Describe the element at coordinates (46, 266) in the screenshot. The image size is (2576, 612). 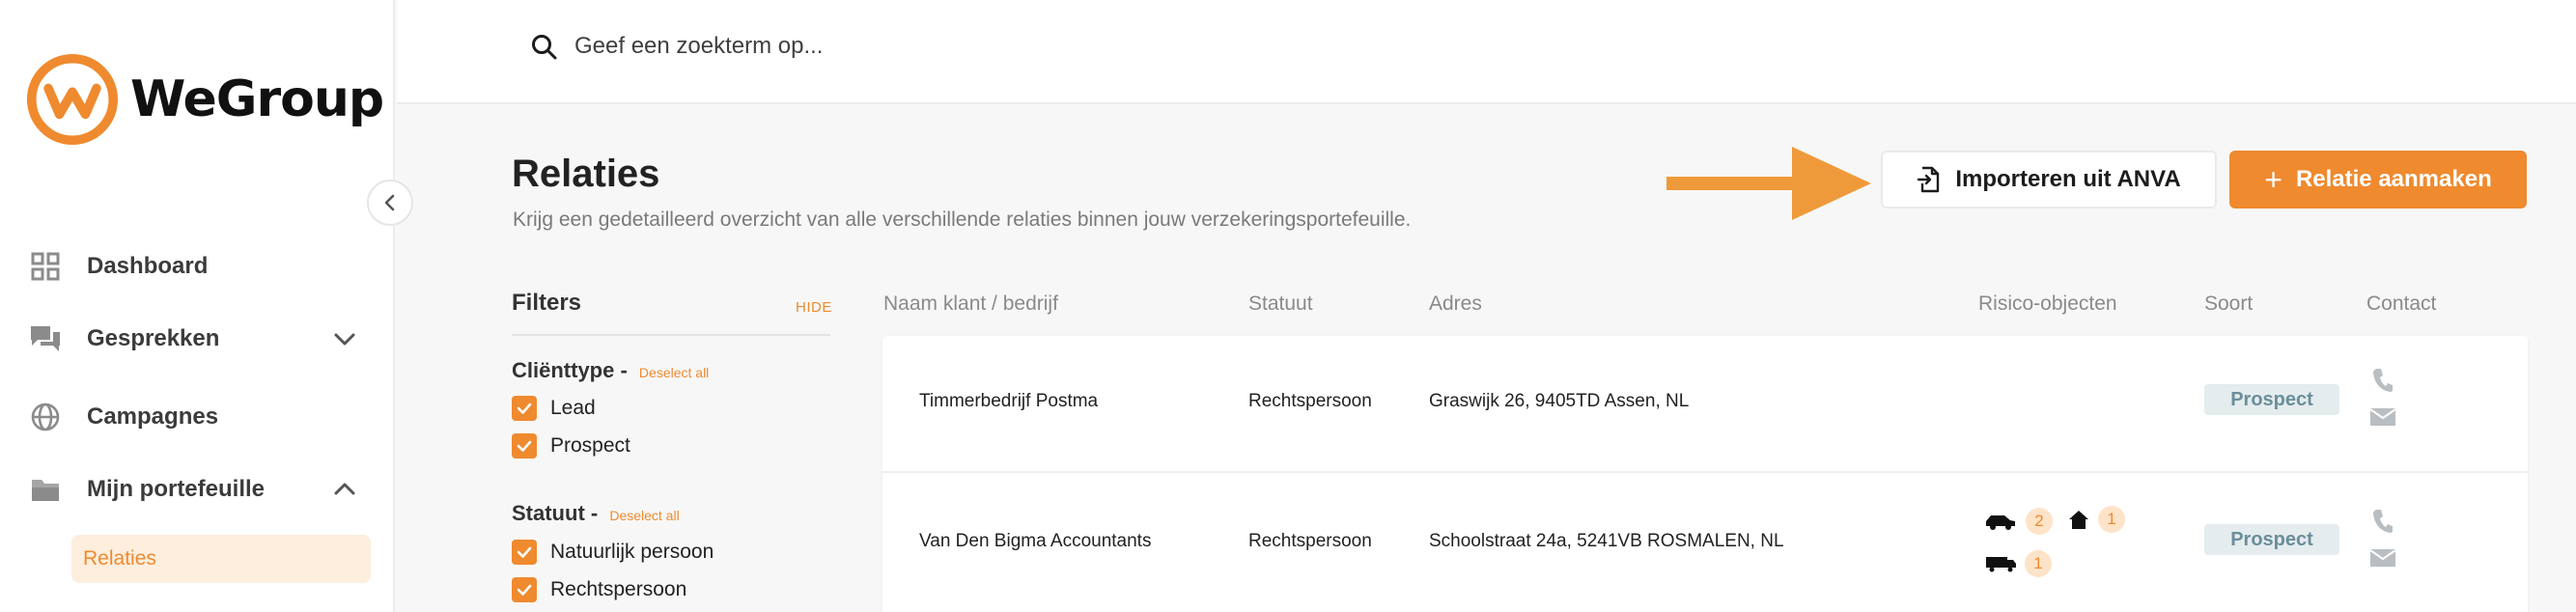
I see `grid-icon` at that location.